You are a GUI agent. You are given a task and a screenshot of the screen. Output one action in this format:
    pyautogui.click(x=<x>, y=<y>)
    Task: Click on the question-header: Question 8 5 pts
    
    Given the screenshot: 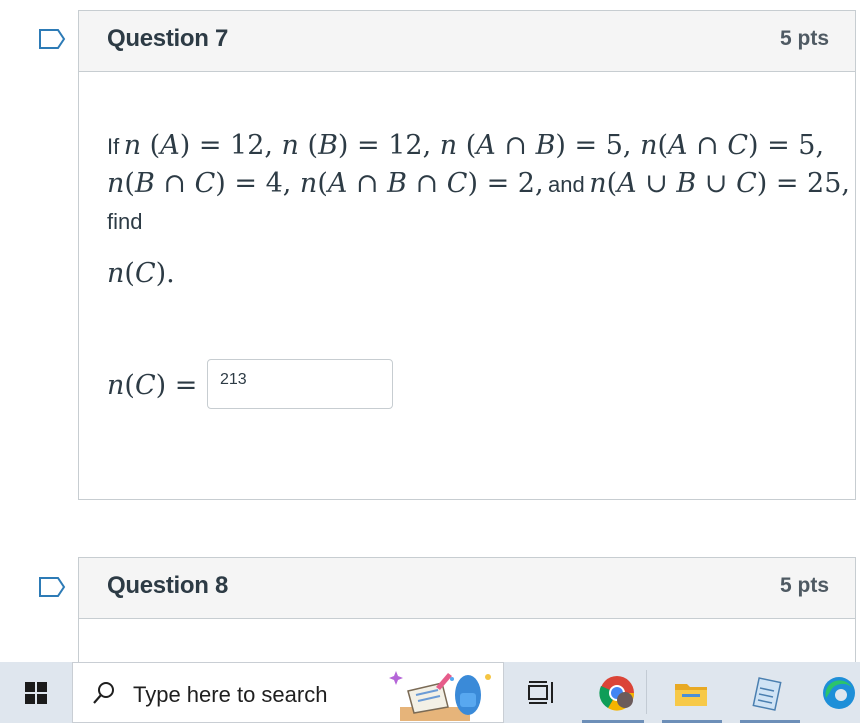 What is the action you would take?
    pyautogui.click(x=467, y=588)
    